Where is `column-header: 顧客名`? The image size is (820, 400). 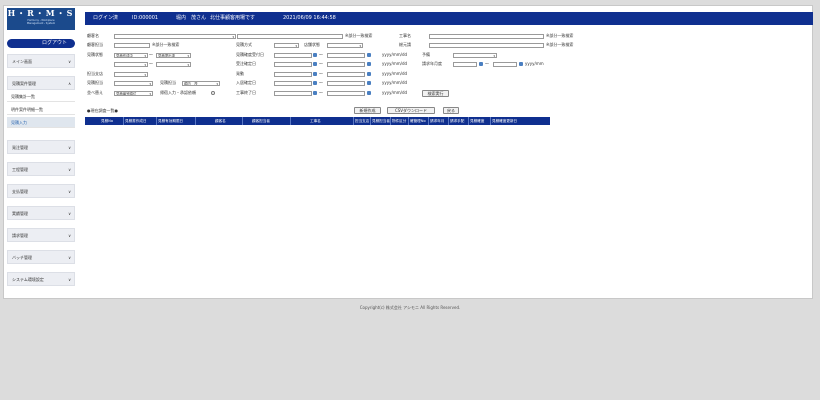 column-header: 顧客名 is located at coordinates (220, 121).